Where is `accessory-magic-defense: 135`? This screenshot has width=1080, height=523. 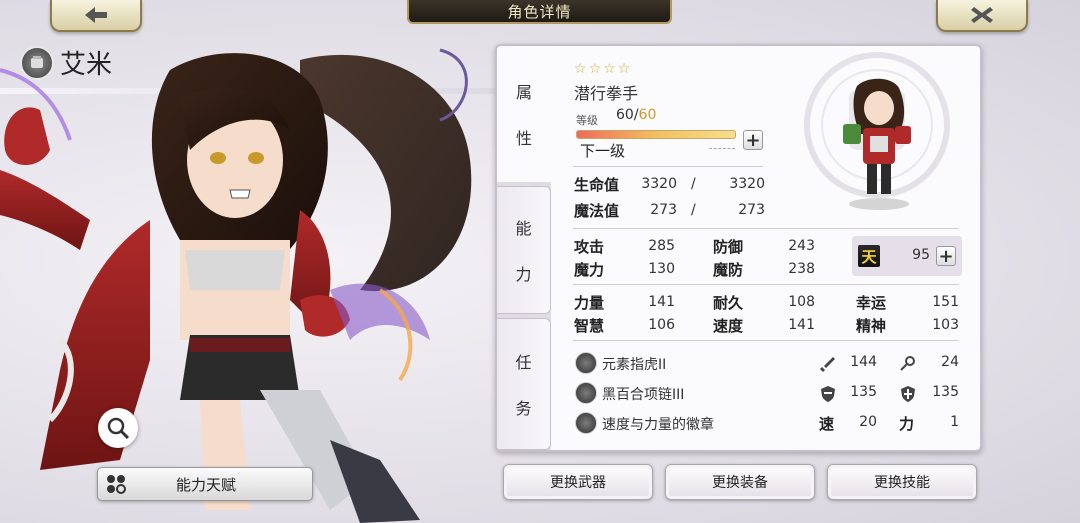
accessory-magic-defense: 135 is located at coordinates (945, 392).